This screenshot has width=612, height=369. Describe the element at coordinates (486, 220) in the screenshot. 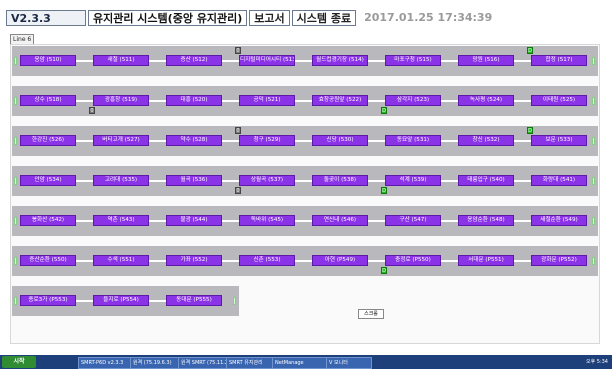

I see `station-button: 응암순환 (548)` at that location.